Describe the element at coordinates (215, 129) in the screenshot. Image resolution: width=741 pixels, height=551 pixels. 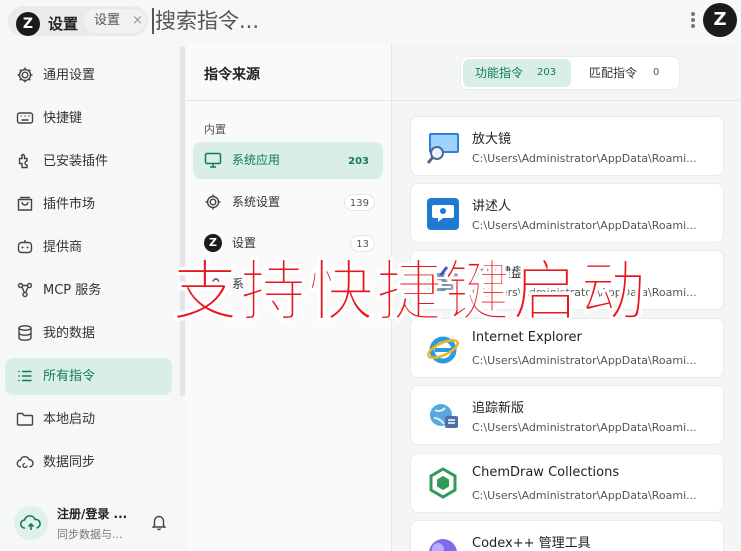
I see `section-label: 内置` at that location.